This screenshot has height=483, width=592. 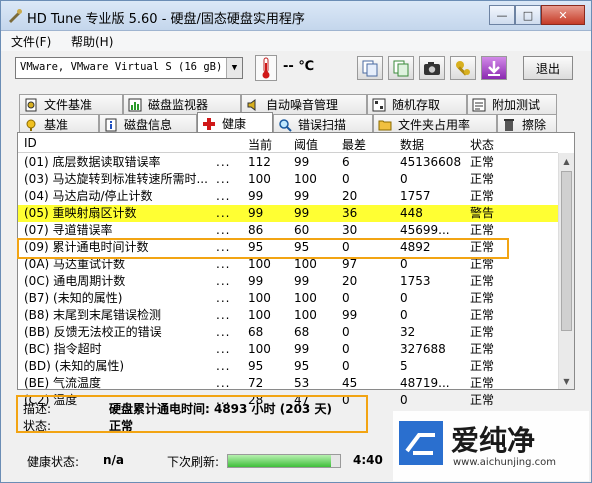 I want to click on cell-threshold: 99, so click(x=302, y=213).